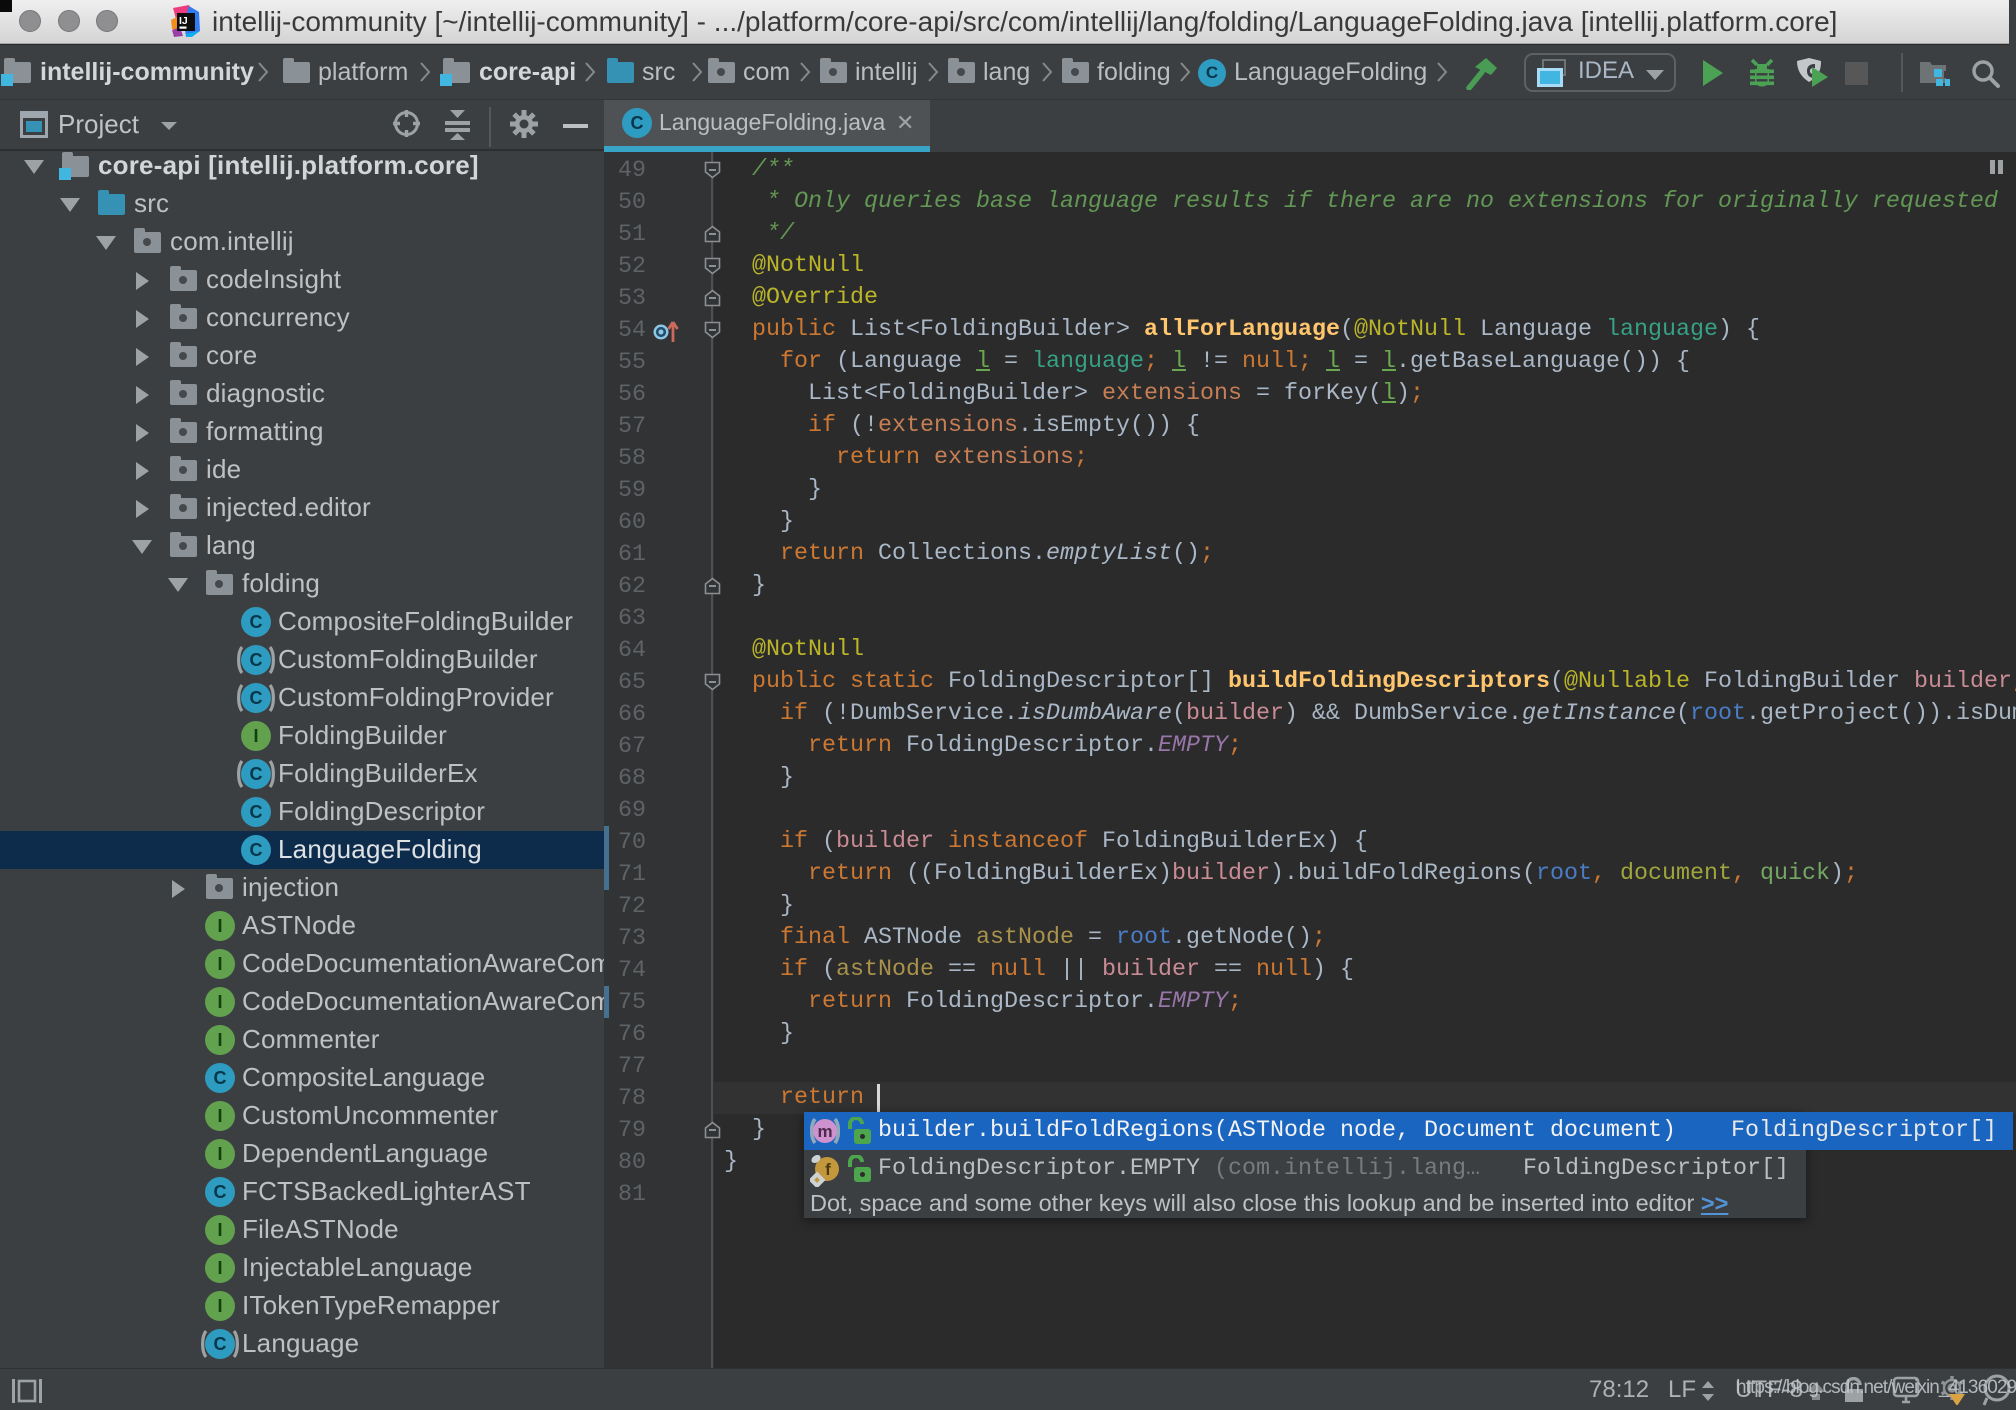  What do you see at coordinates (828, 1169) in the screenshot?
I see `svg-text: f` at bounding box center [828, 1169].